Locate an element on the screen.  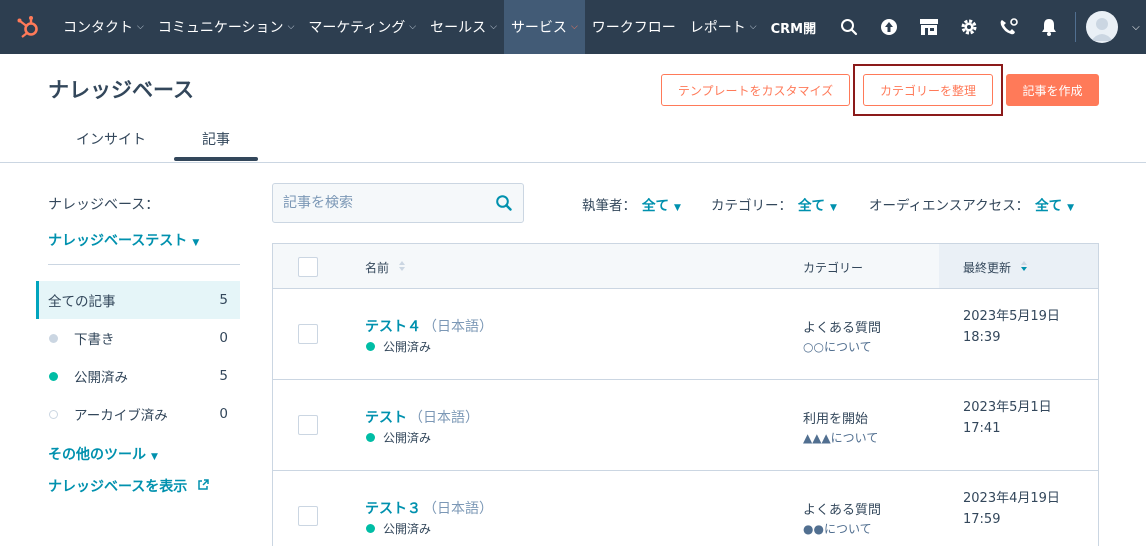
avatar is located at coordinates (1102, 27).